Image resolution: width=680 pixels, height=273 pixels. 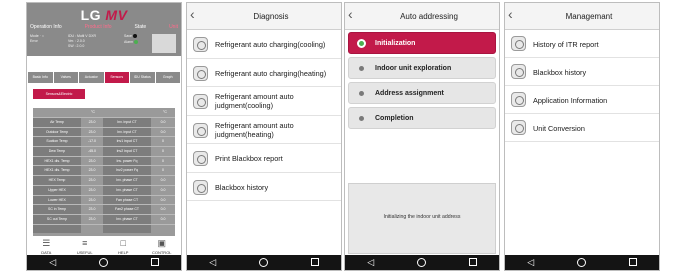 What do you see at coordinates (161, 243) in the screenshot?
I see `control-icon: ▣` at bounding box center [161, 243].